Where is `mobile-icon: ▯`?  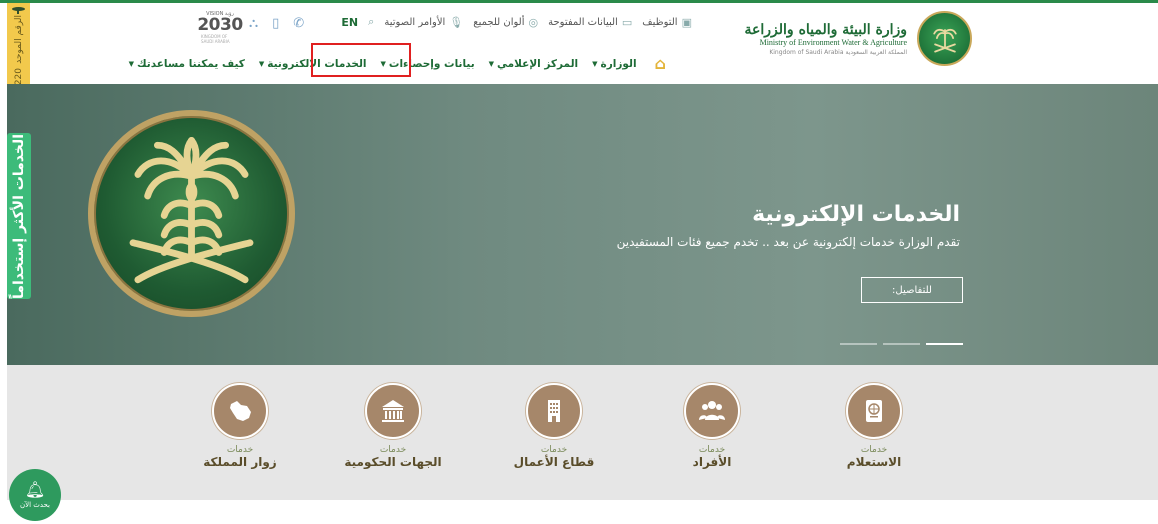 mobile-icon: ▯ is located at coordinates (275, 23).